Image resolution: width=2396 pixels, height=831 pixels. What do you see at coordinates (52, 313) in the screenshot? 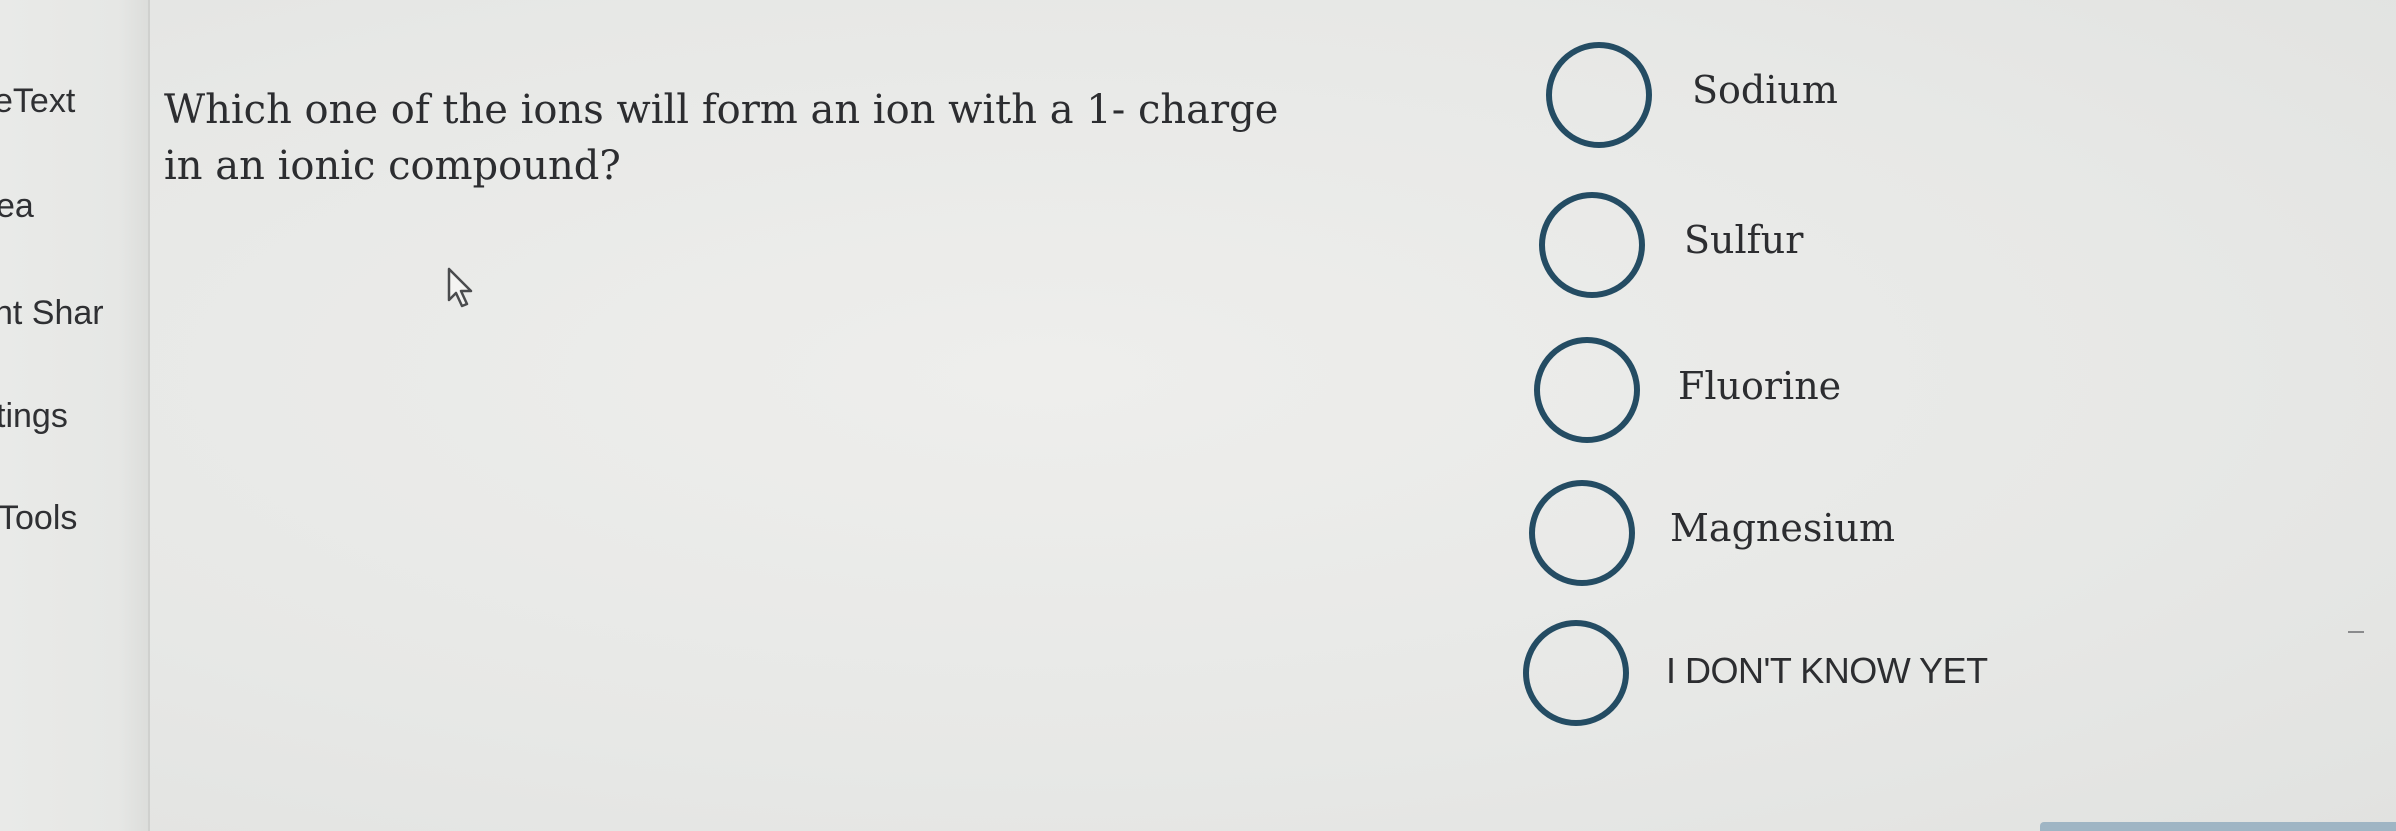
I see `sidebar-item-content-sharing: nt Shar` at bounding box center [52, 313].